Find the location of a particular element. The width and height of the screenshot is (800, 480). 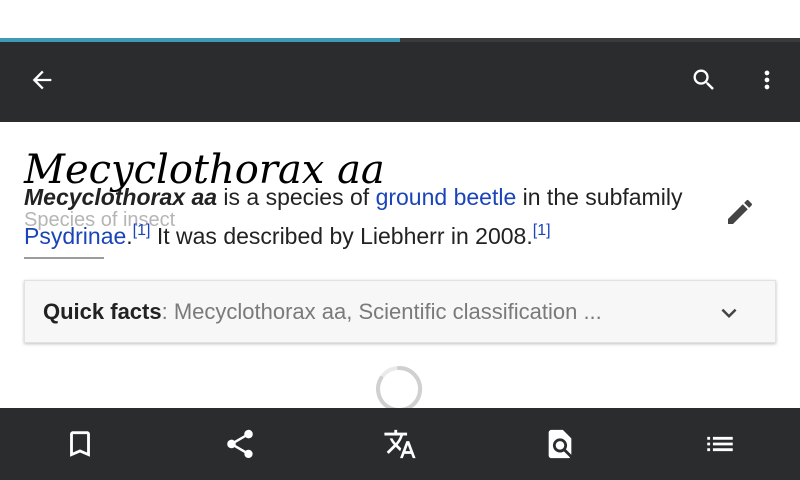

edit-button is located at coordinates (740, 212).